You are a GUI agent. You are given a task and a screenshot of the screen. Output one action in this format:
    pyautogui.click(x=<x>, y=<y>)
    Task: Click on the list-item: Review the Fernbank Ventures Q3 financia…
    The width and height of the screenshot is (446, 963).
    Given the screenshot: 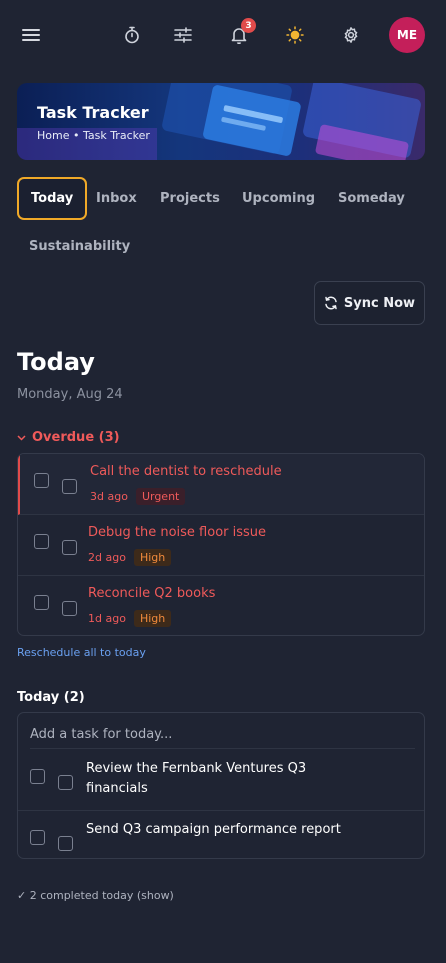 What is the action you would take?
    pyautogui.click(x=221, y=780)
    